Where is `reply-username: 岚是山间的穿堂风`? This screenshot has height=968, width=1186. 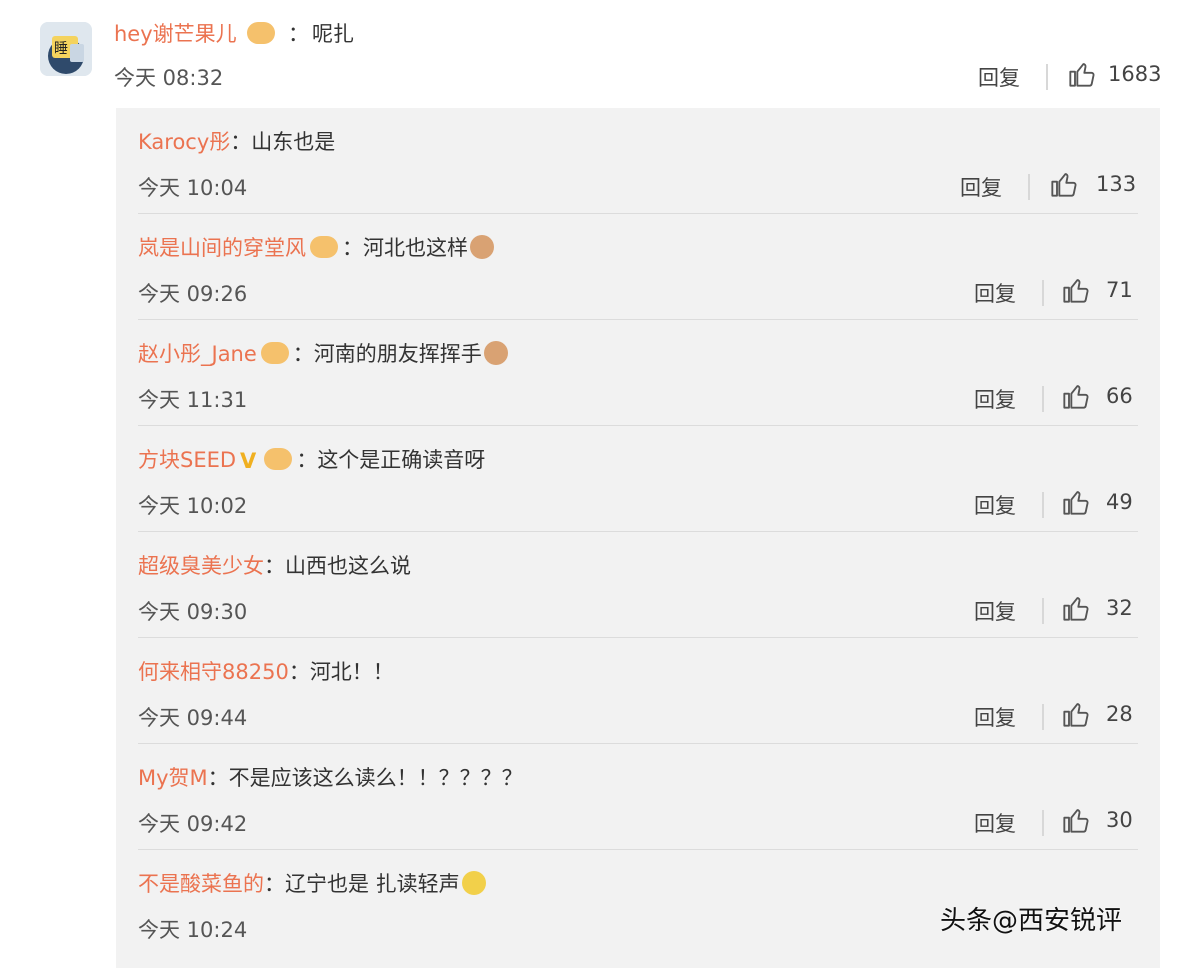 reply-username: 岚是山间的穿堂风 is located at coordinates (222, 248).